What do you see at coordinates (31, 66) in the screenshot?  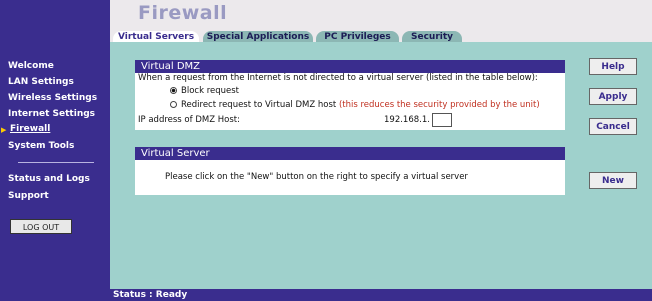 I see `sidebar-item-welcome: Welcome` at bounding box center [31, 66].